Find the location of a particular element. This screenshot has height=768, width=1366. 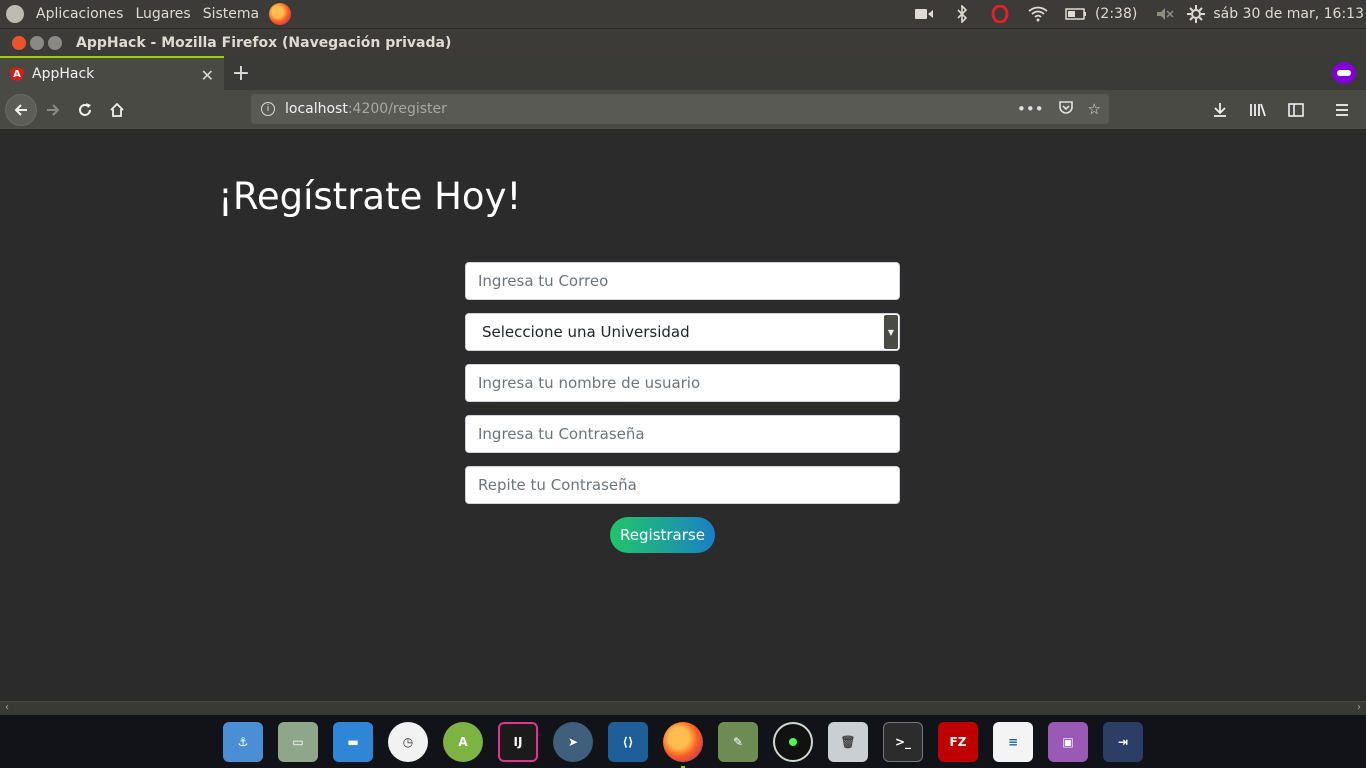

android-studio-icon: A is located at coordinates (463, 741).